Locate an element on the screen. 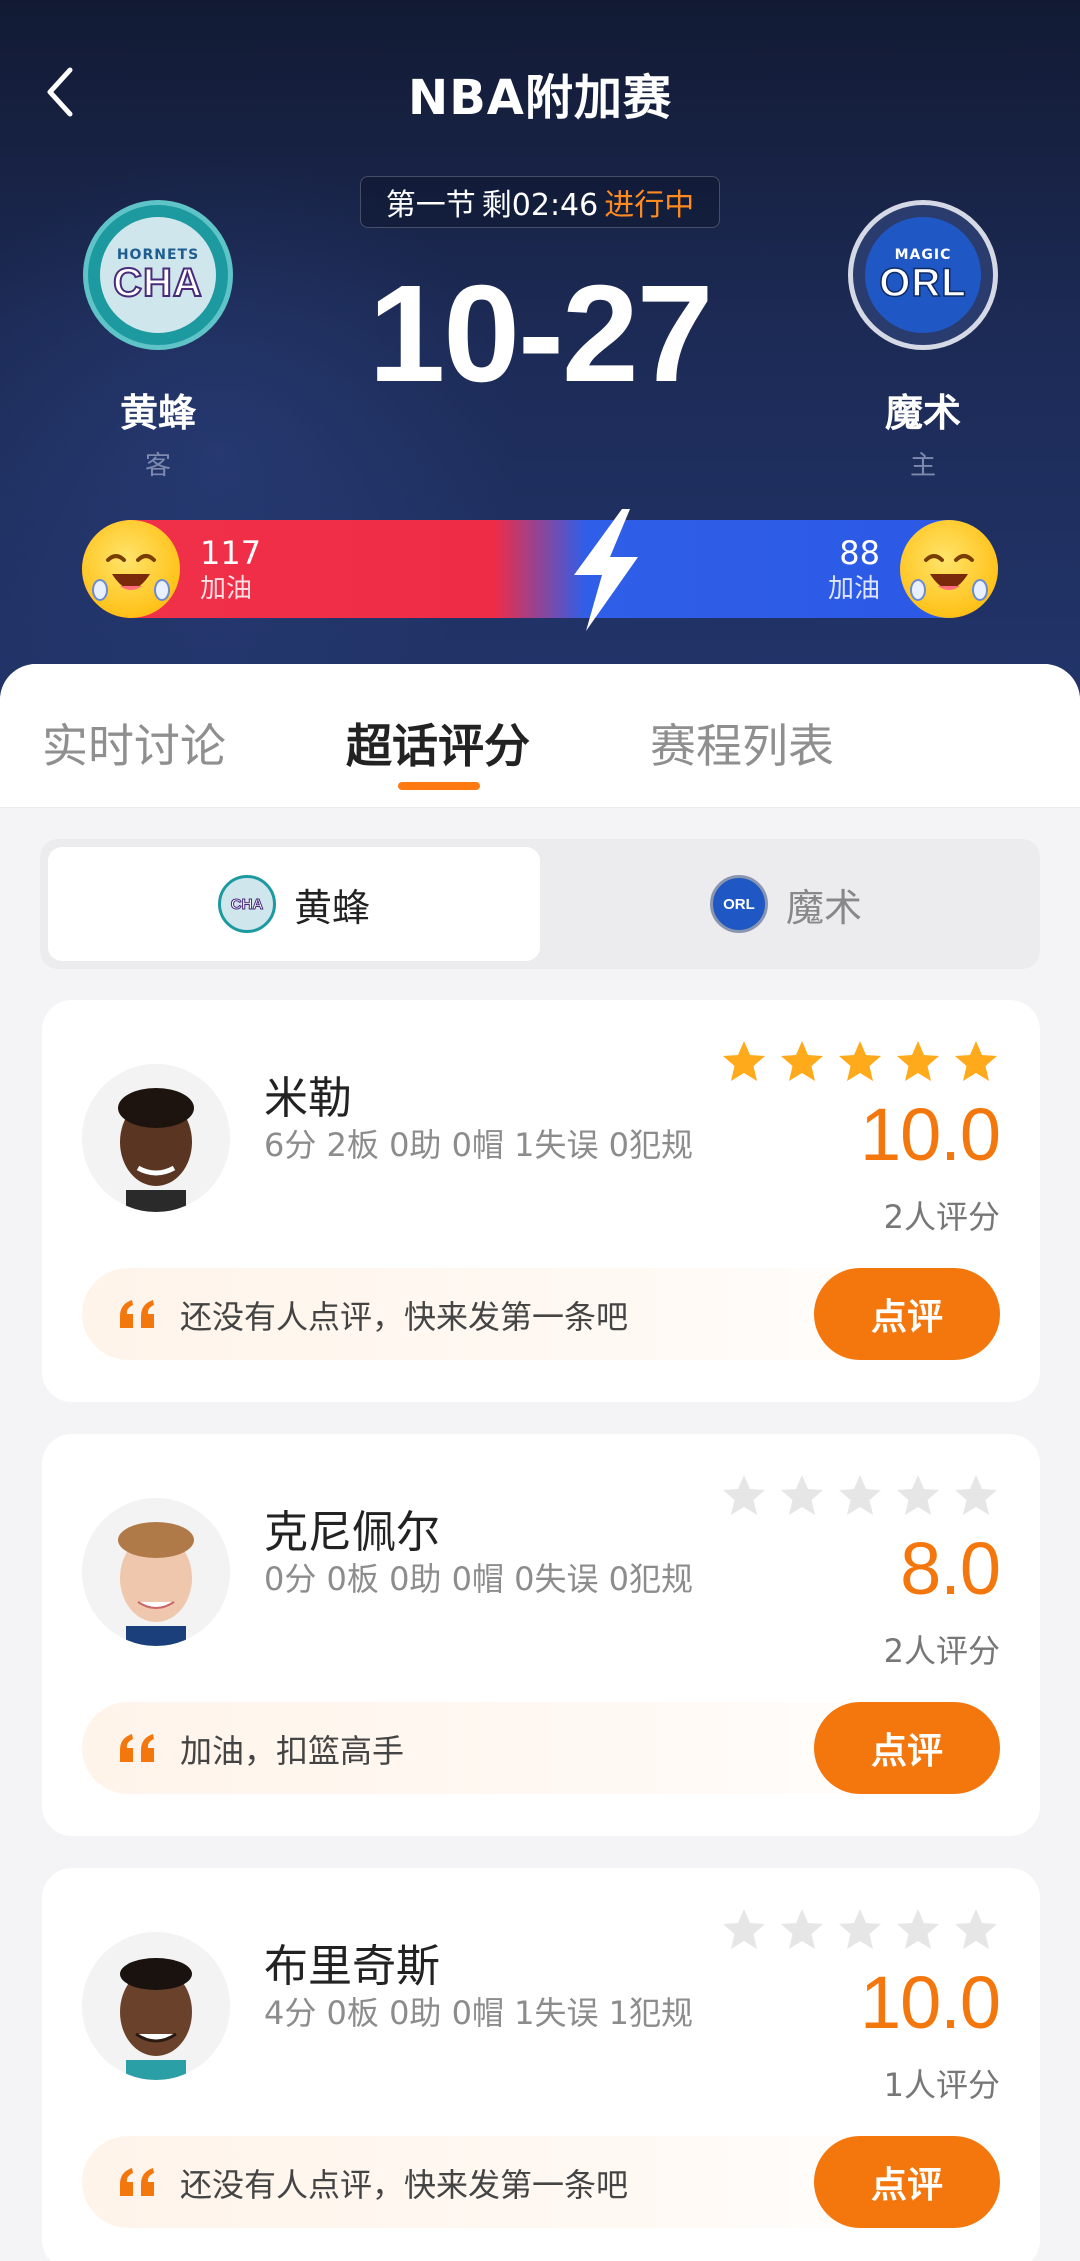 This screenshot has height=2261, width=1080. home-team: MAGIC ORL 魔术 主 is located at coordinates (923, 341).